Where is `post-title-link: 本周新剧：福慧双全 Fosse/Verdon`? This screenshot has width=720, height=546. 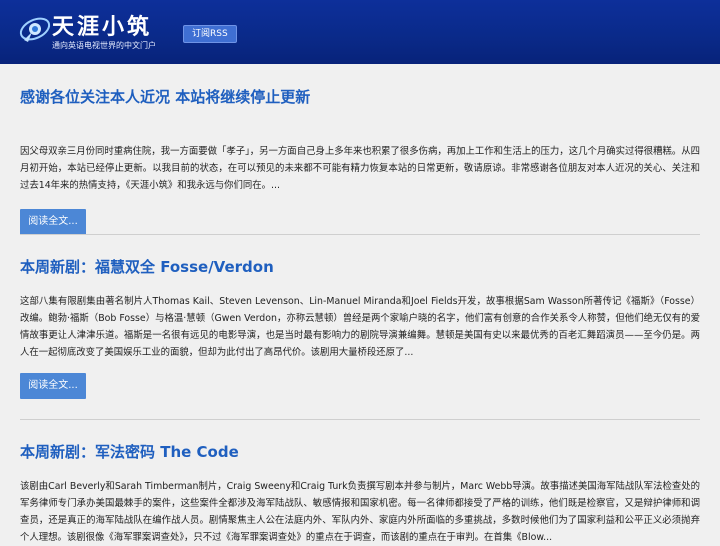 post-title-link: 本周新剧：福慧双全 Fosse/Verdon is located at coordinates (147, 266).